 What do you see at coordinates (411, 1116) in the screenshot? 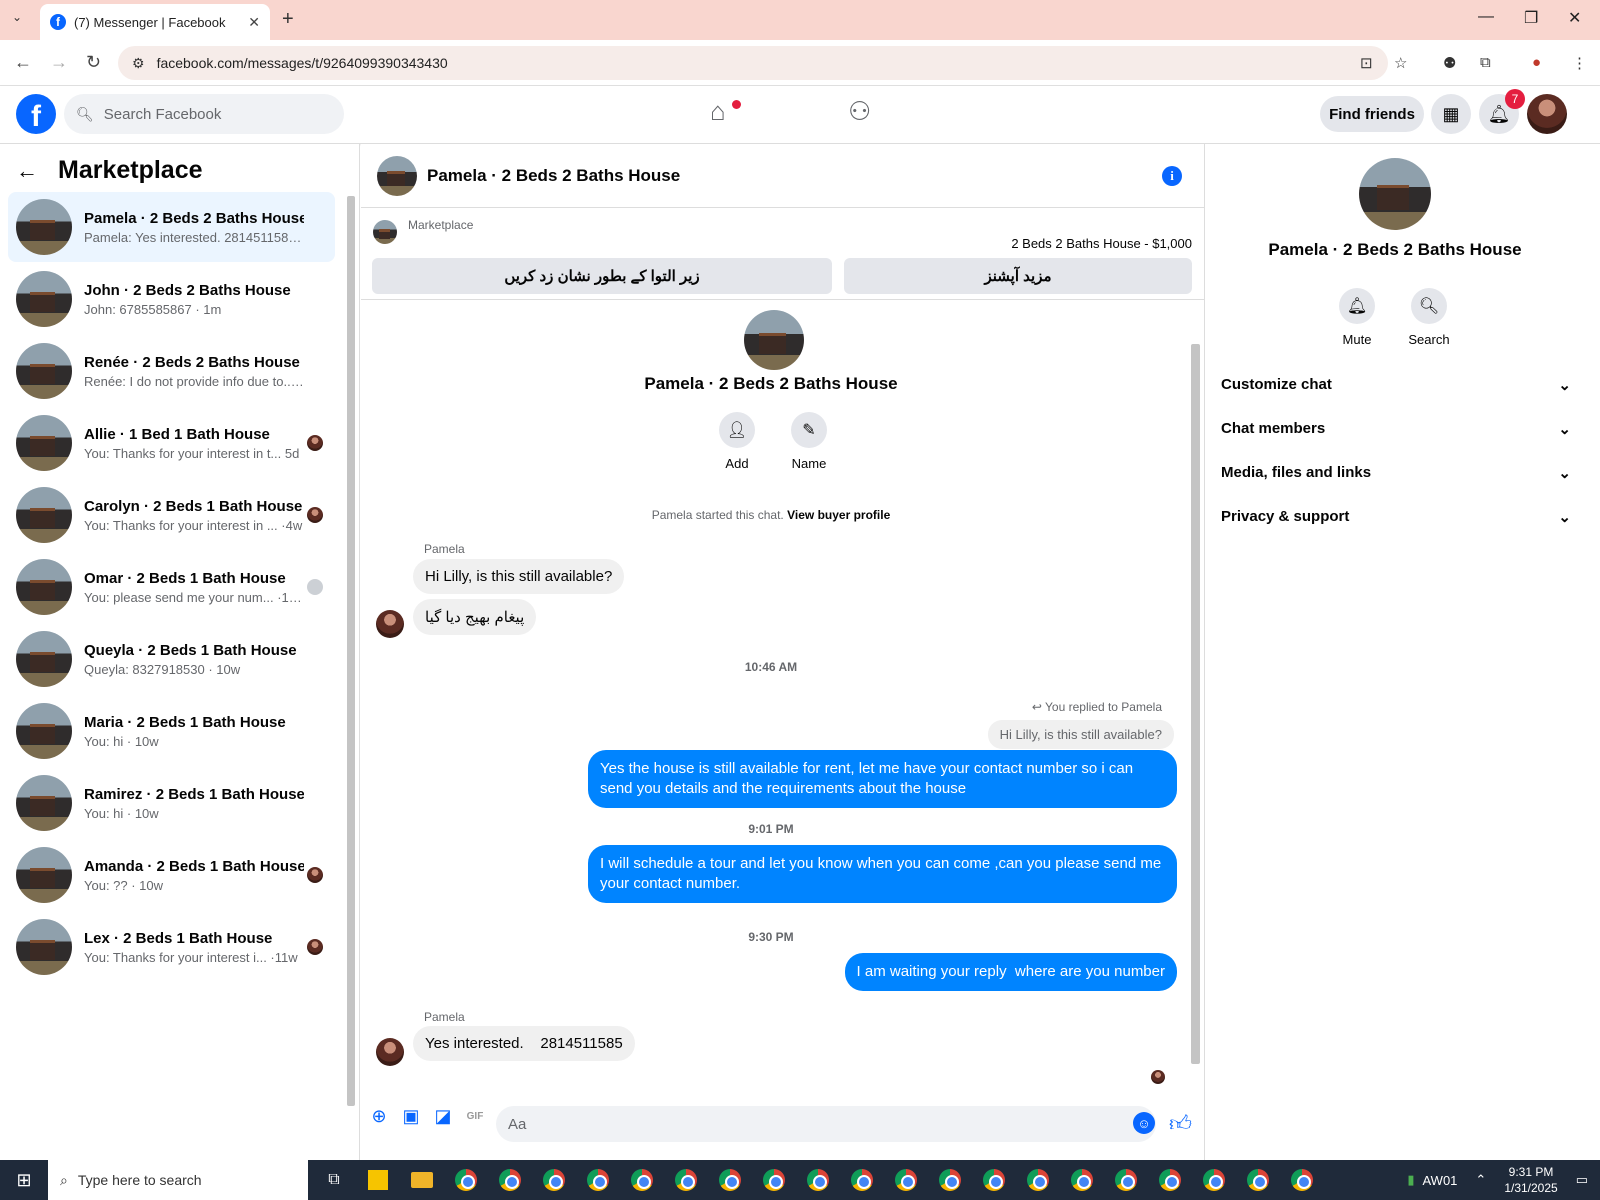
I see `attach-photo-icon: ▣` at bounding box center [411, 1116].